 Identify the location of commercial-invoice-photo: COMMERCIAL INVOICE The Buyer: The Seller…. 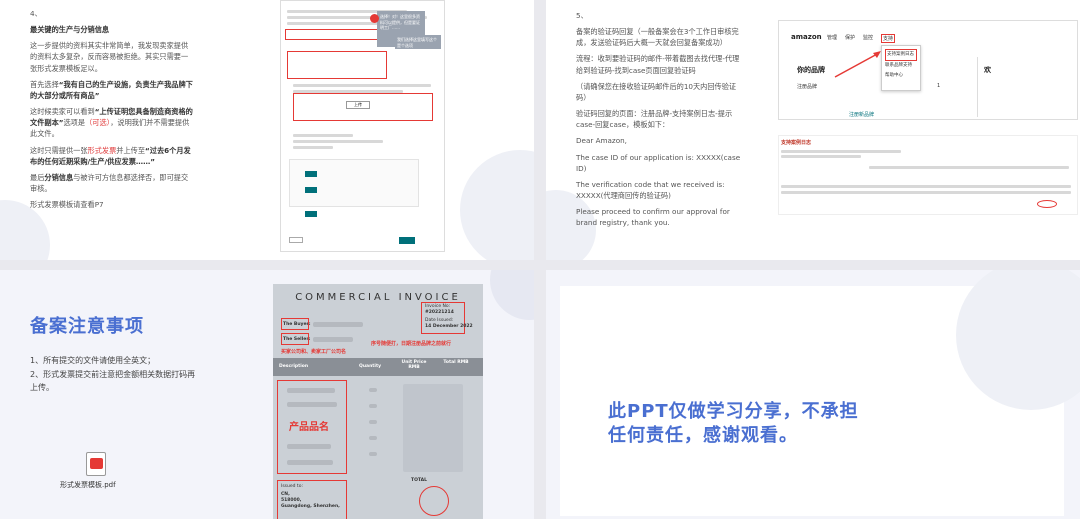
(378, 401).